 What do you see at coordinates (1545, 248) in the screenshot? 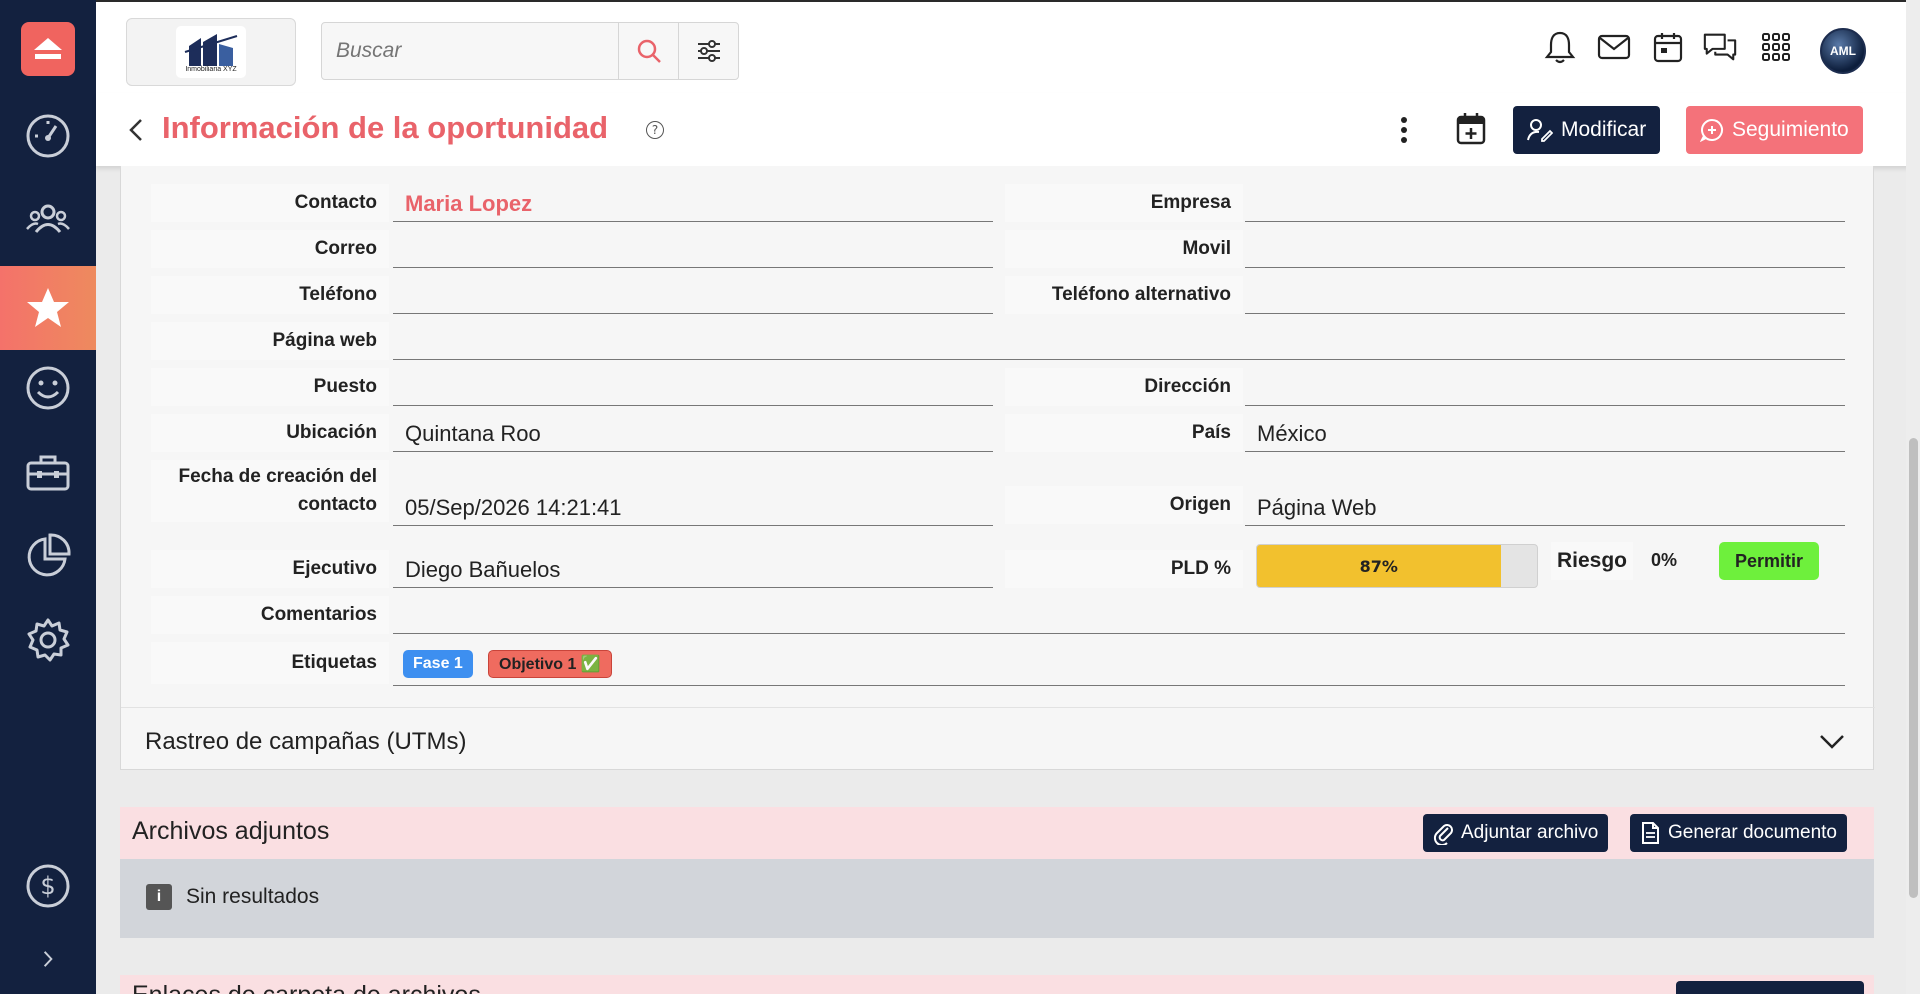
I see `movil-value` at bounding box center [1545, 248].